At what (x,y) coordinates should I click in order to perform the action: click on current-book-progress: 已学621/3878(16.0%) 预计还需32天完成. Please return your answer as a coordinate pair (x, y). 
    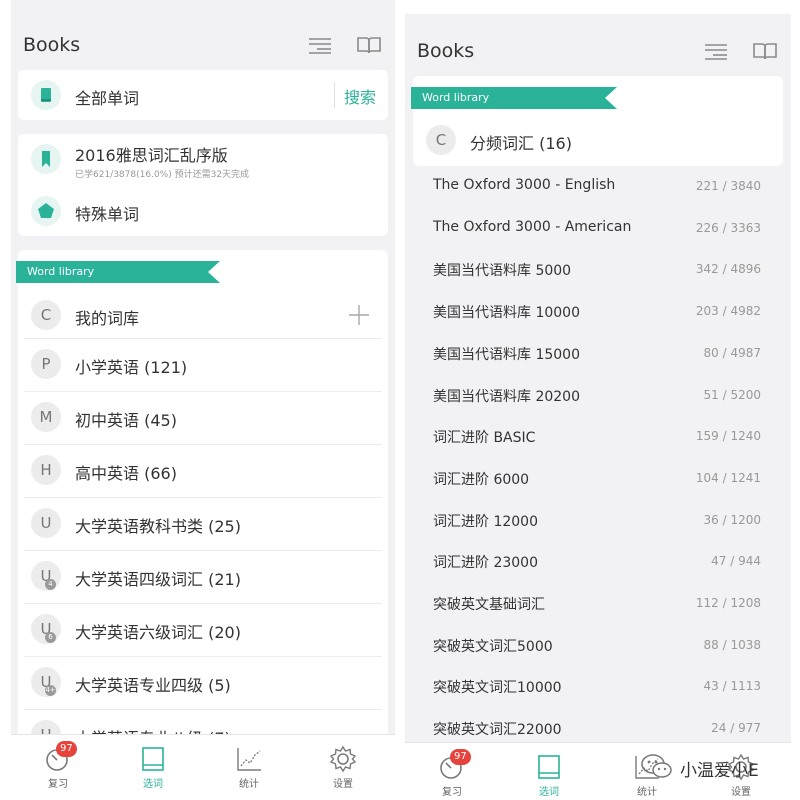
    Looking at the image, I should click on (162, 175).